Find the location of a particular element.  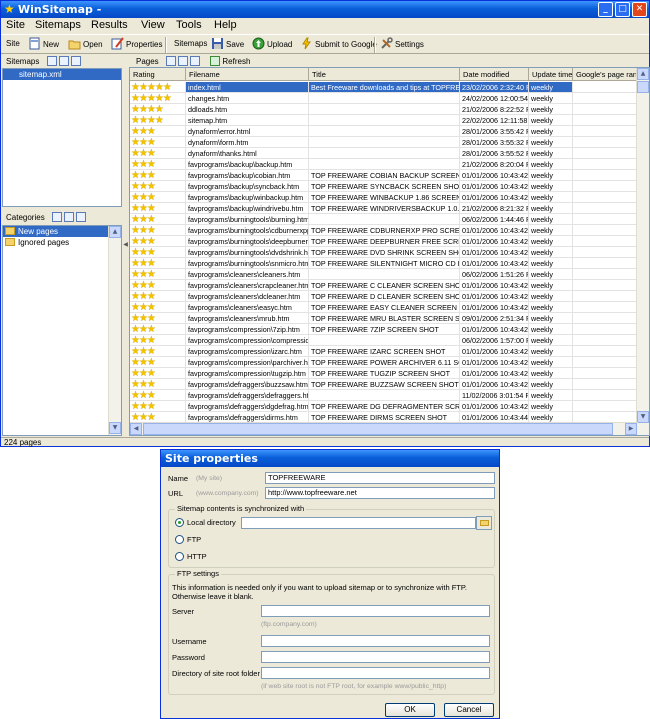

url-input: http://www.topfreeware.net is located at coordinates (380, 493).